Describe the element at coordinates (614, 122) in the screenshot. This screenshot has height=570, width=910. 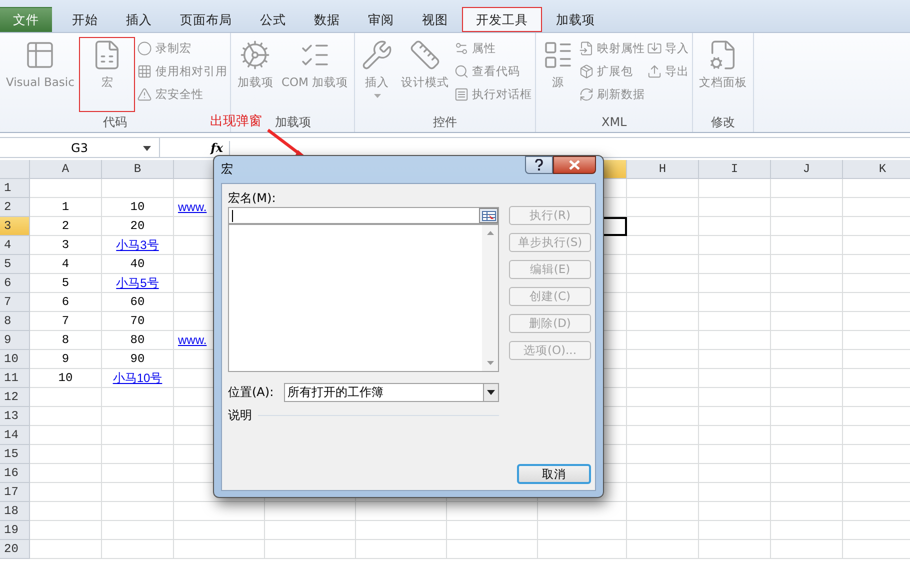
I see `group-label: XML` at that location.